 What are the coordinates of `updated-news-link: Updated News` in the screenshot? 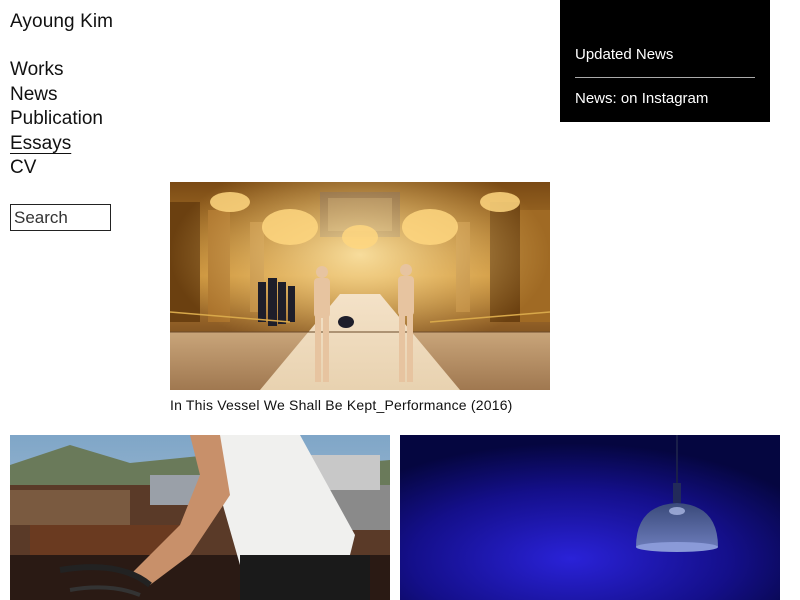 It's located at (624, 54).